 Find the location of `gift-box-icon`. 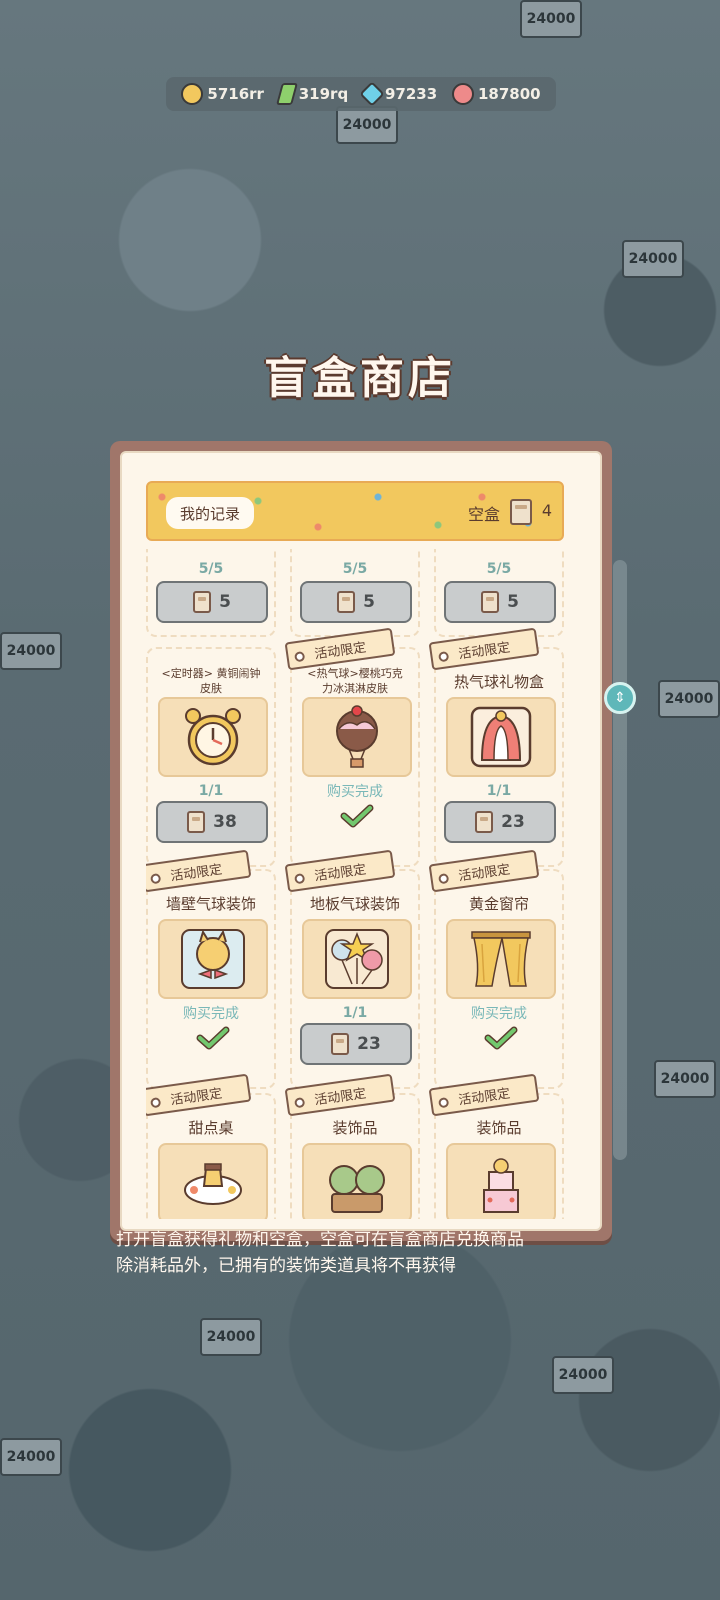

gift-box-icon is located at coordinates (501, 737).